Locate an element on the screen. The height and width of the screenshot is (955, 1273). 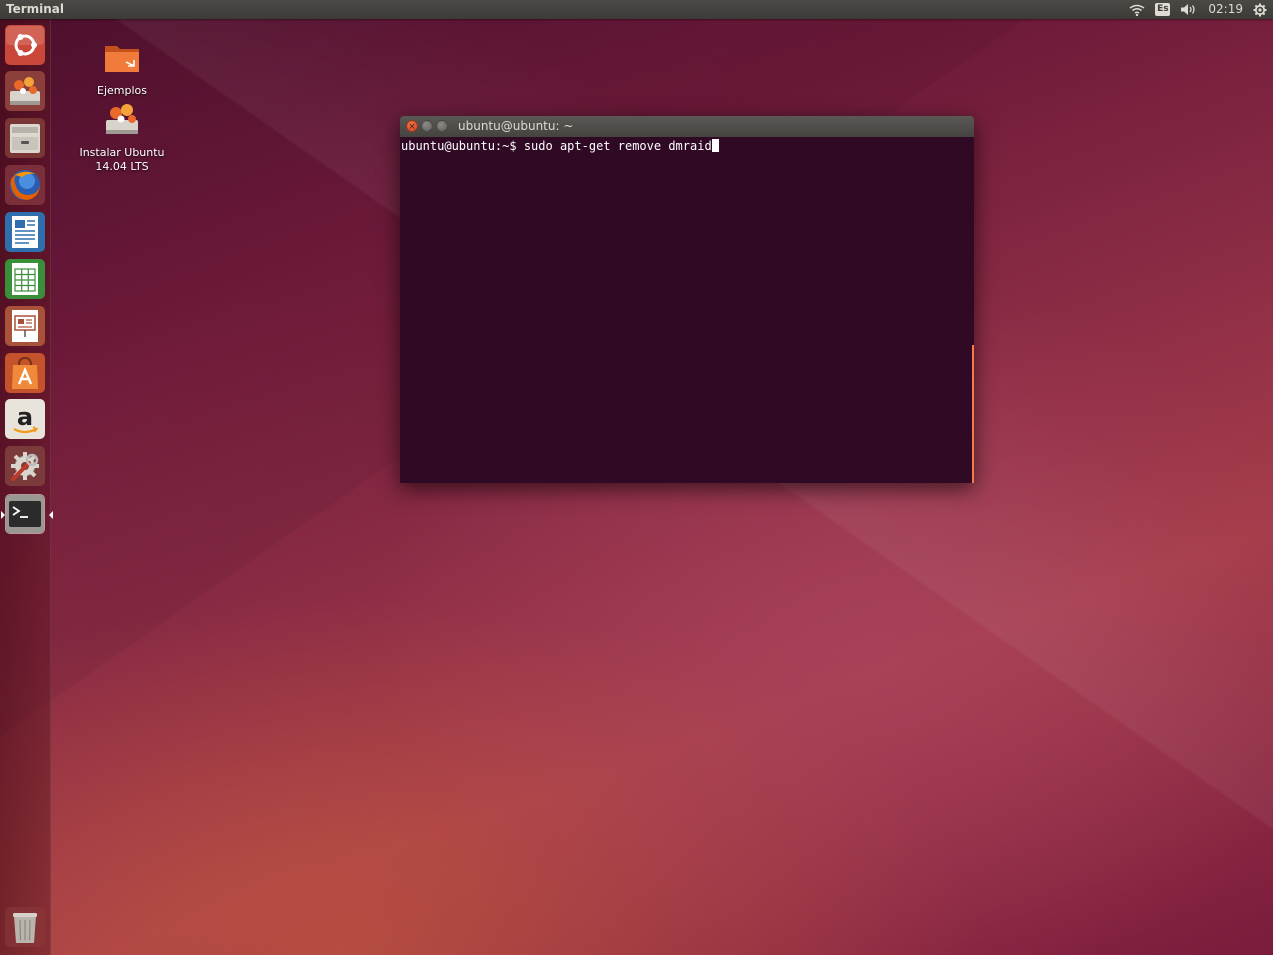
launcher-libreoffice-calc is located at coordinates (25, 279).